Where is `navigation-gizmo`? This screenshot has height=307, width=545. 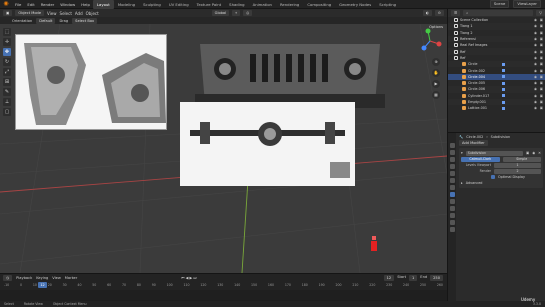 navigation-gizmo is located at coordinates (430, 41).